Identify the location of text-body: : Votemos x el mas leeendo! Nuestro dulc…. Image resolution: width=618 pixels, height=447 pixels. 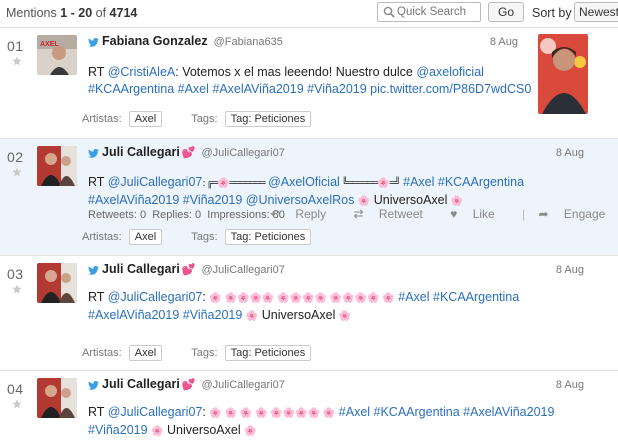
(296, 72).